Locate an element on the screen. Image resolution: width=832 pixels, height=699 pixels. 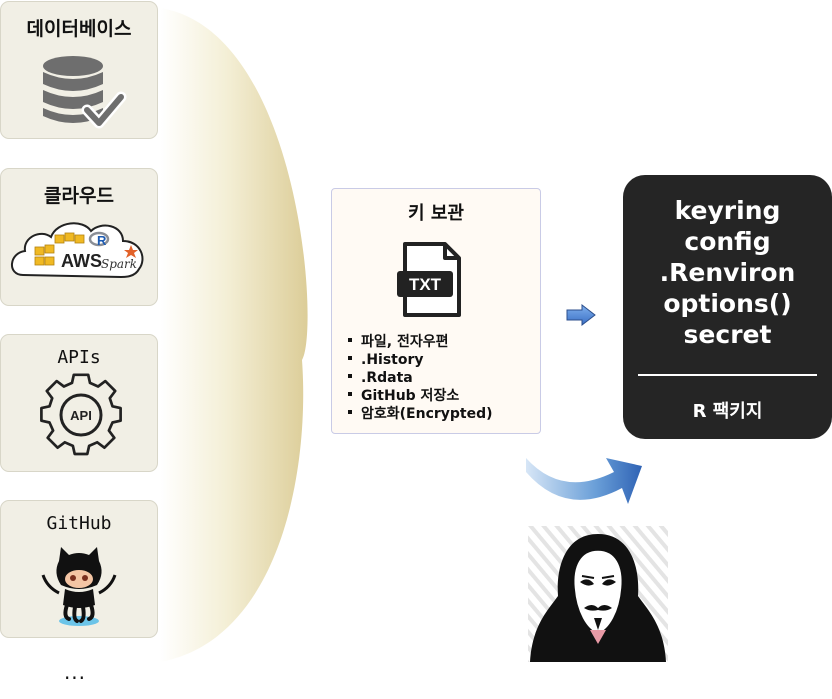
package-name-secret: secret is located at coordinates (727, 334).